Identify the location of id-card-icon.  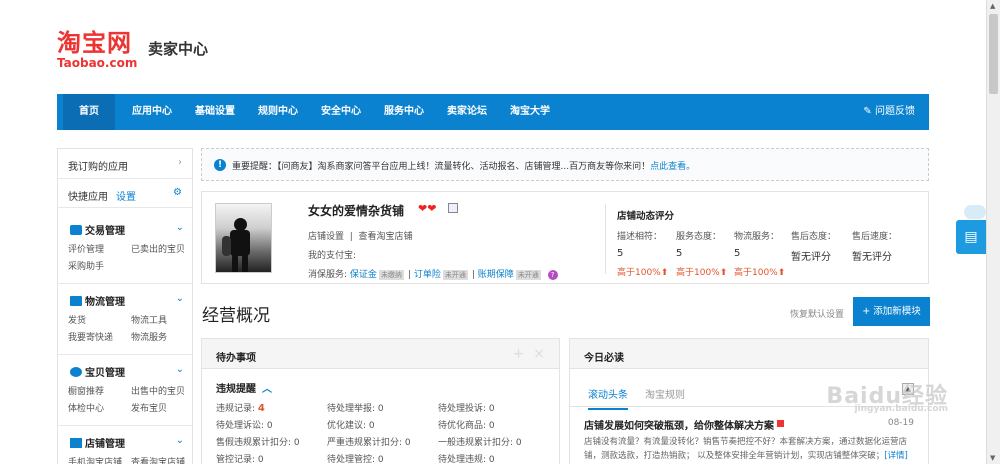
(453, 208).